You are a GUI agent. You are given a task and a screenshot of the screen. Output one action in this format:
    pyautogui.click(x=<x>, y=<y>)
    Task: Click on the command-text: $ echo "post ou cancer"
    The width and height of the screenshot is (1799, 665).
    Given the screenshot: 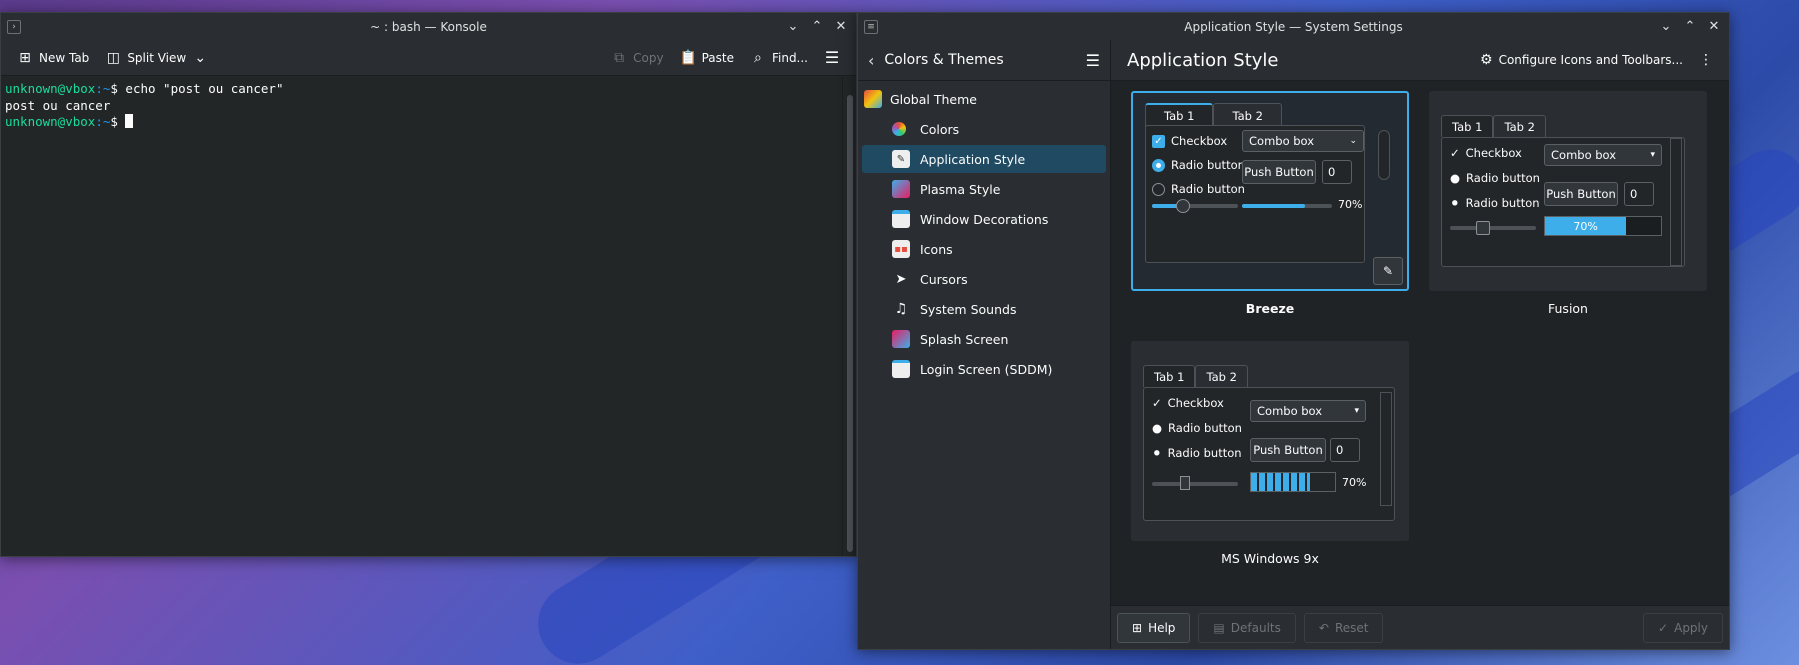 What is the action you would take?
    pyautogui.click(x=197, y=88)
    